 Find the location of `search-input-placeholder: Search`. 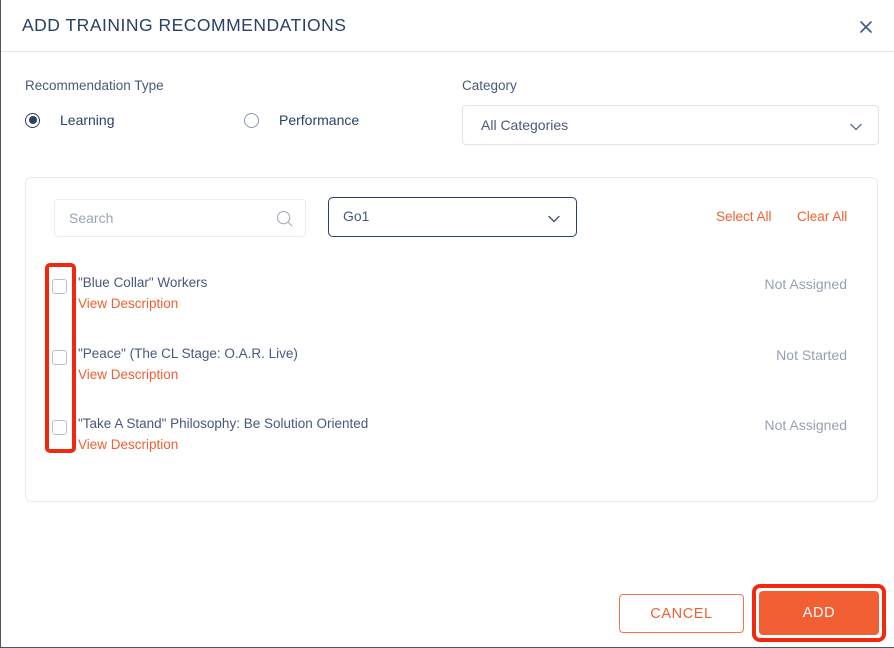

search-input-placeholder: Search is located at coordinates (91, 218).